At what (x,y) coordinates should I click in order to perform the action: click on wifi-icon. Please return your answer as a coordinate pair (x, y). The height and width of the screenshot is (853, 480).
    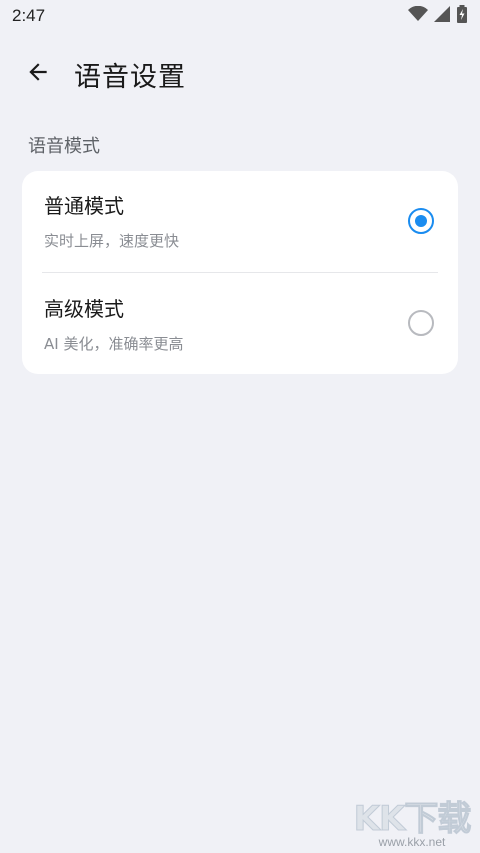
    Looking at the image, I should click on (418, 15).